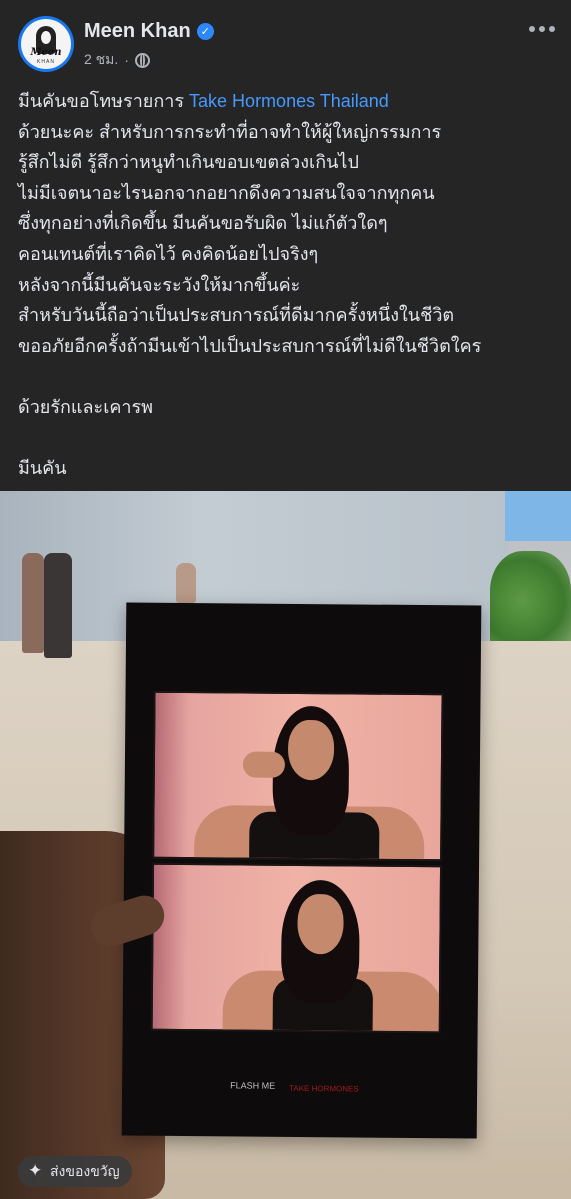  What do you see at coordinates (253, 1085) in the screenshot?
I see `card-logo-left: FLASH ME` at bounding box center [253, 1085].